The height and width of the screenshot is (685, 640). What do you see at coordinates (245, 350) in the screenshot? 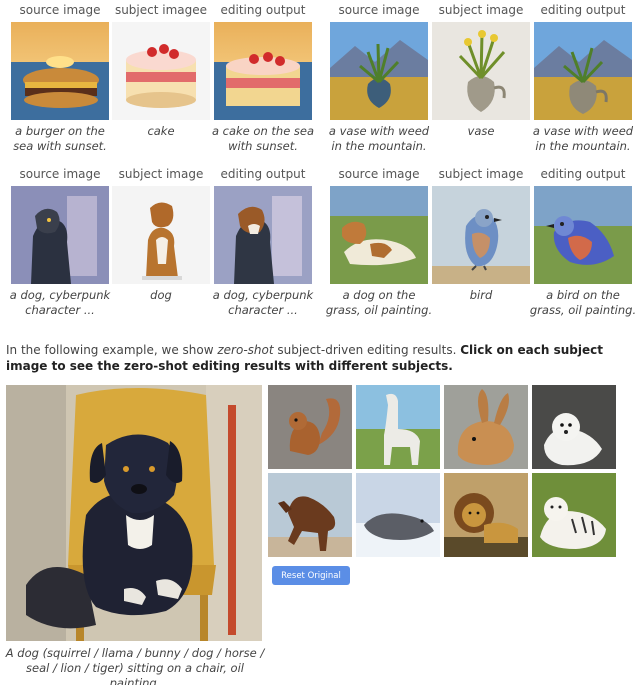
I see `intro-emphasis: zero-shot` at bounding box center [245, 350].